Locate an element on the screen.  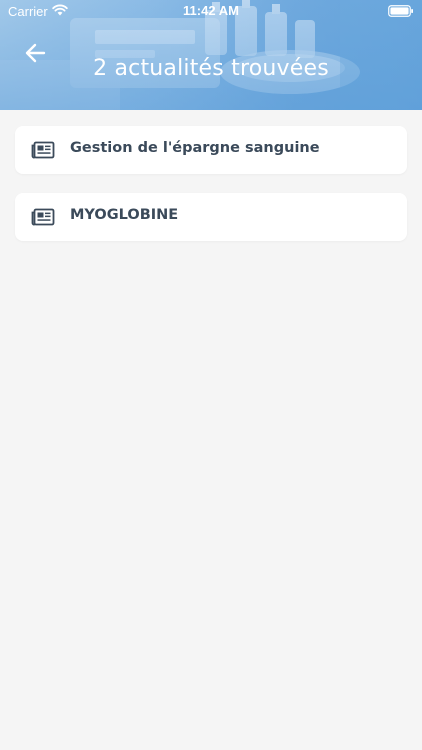
header: Carrier 11:42 AM 2 actualités trouvées is located at coordinates (211, 55).